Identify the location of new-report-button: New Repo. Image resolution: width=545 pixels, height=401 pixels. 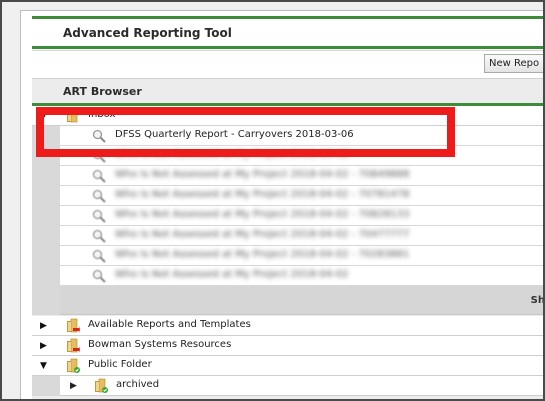
(513, 63).